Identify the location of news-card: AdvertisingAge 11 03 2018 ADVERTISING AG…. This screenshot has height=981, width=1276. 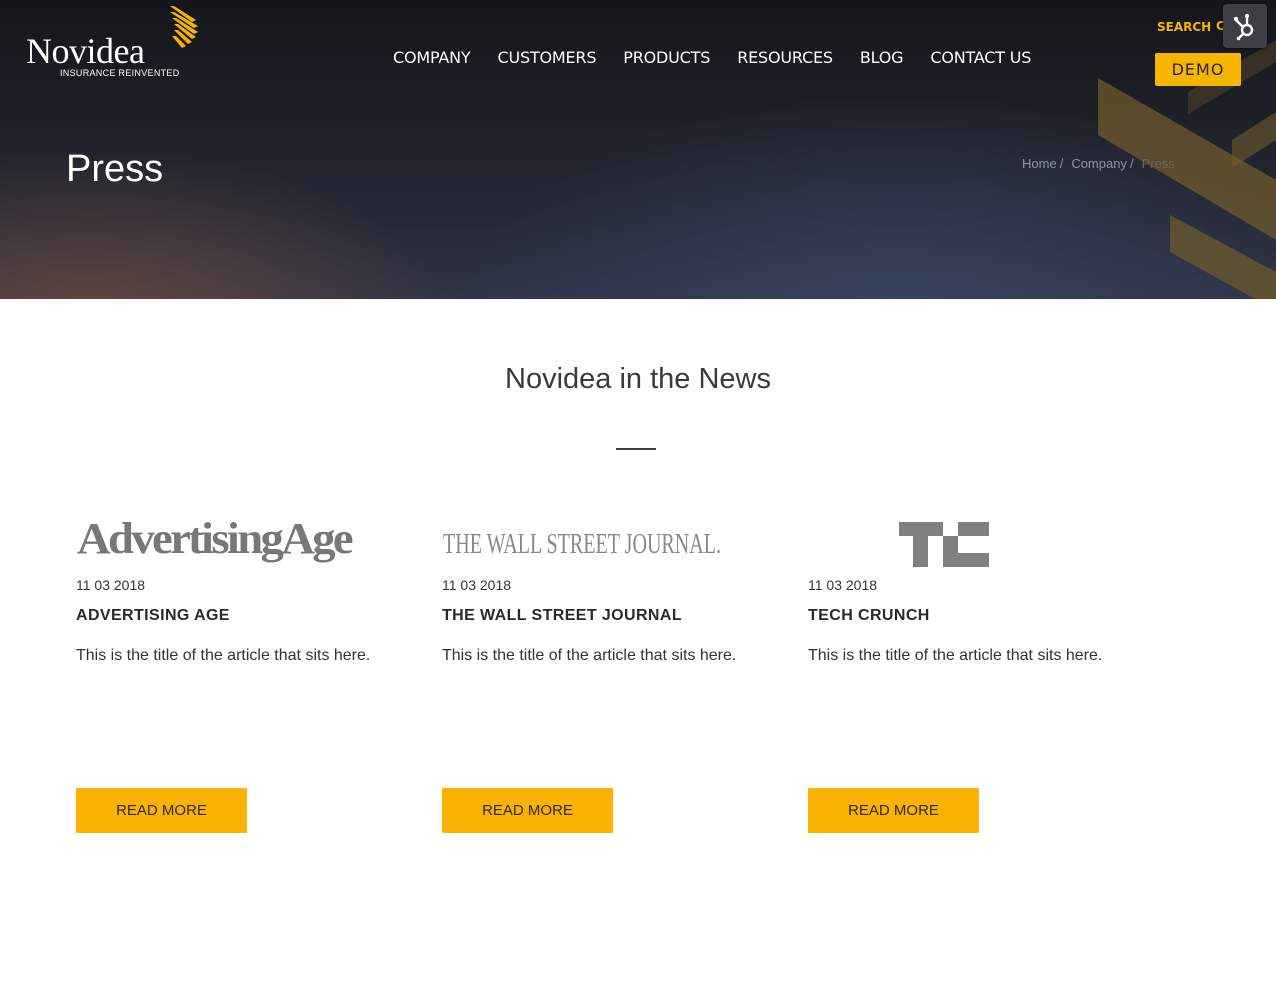
(246, 670).